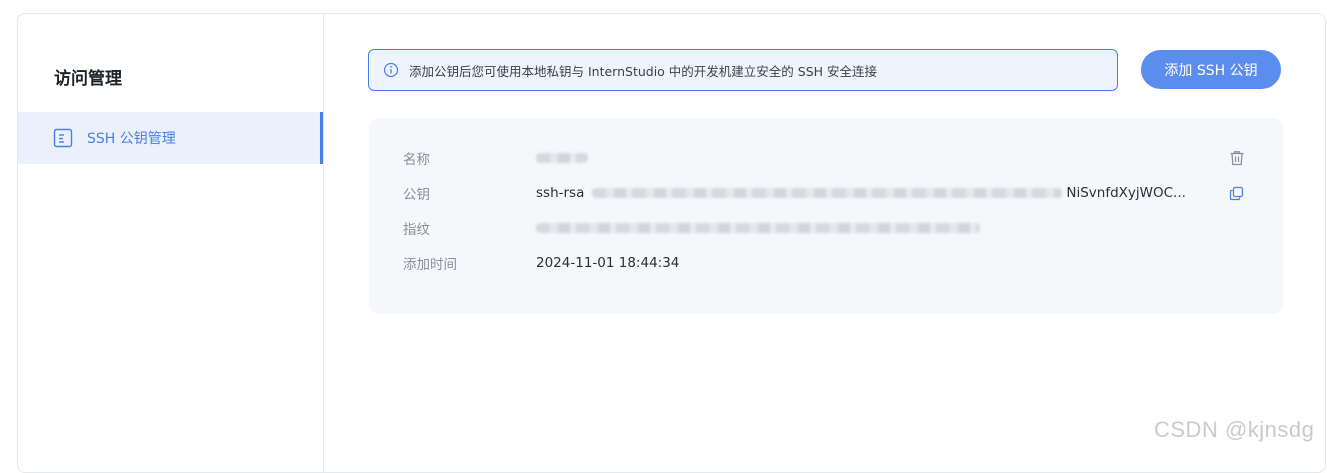 The height and width of the screenshot is (473, 1327). I want to click on key-name-row: 名称, so click(495, 158).